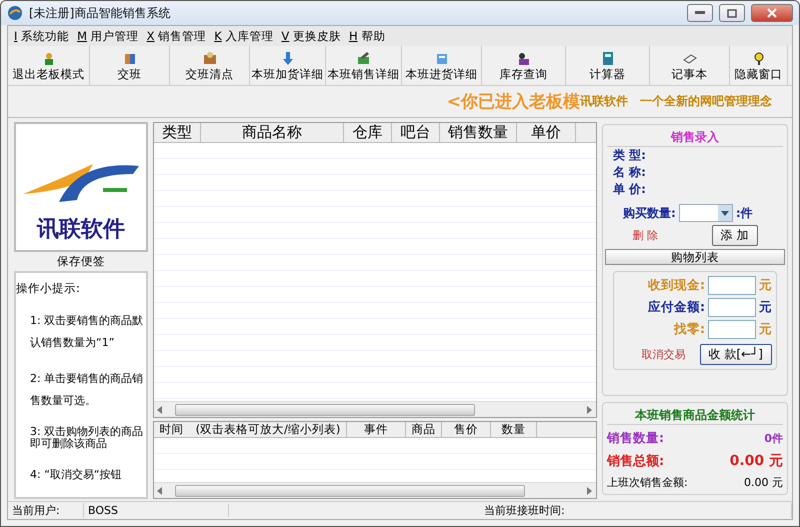 This screenshot has width=800, height=527. I want to click on log-table: 时间 (双击表格可放大/缩小列表) 事件 商品 售价 数量, so click(375, 460).